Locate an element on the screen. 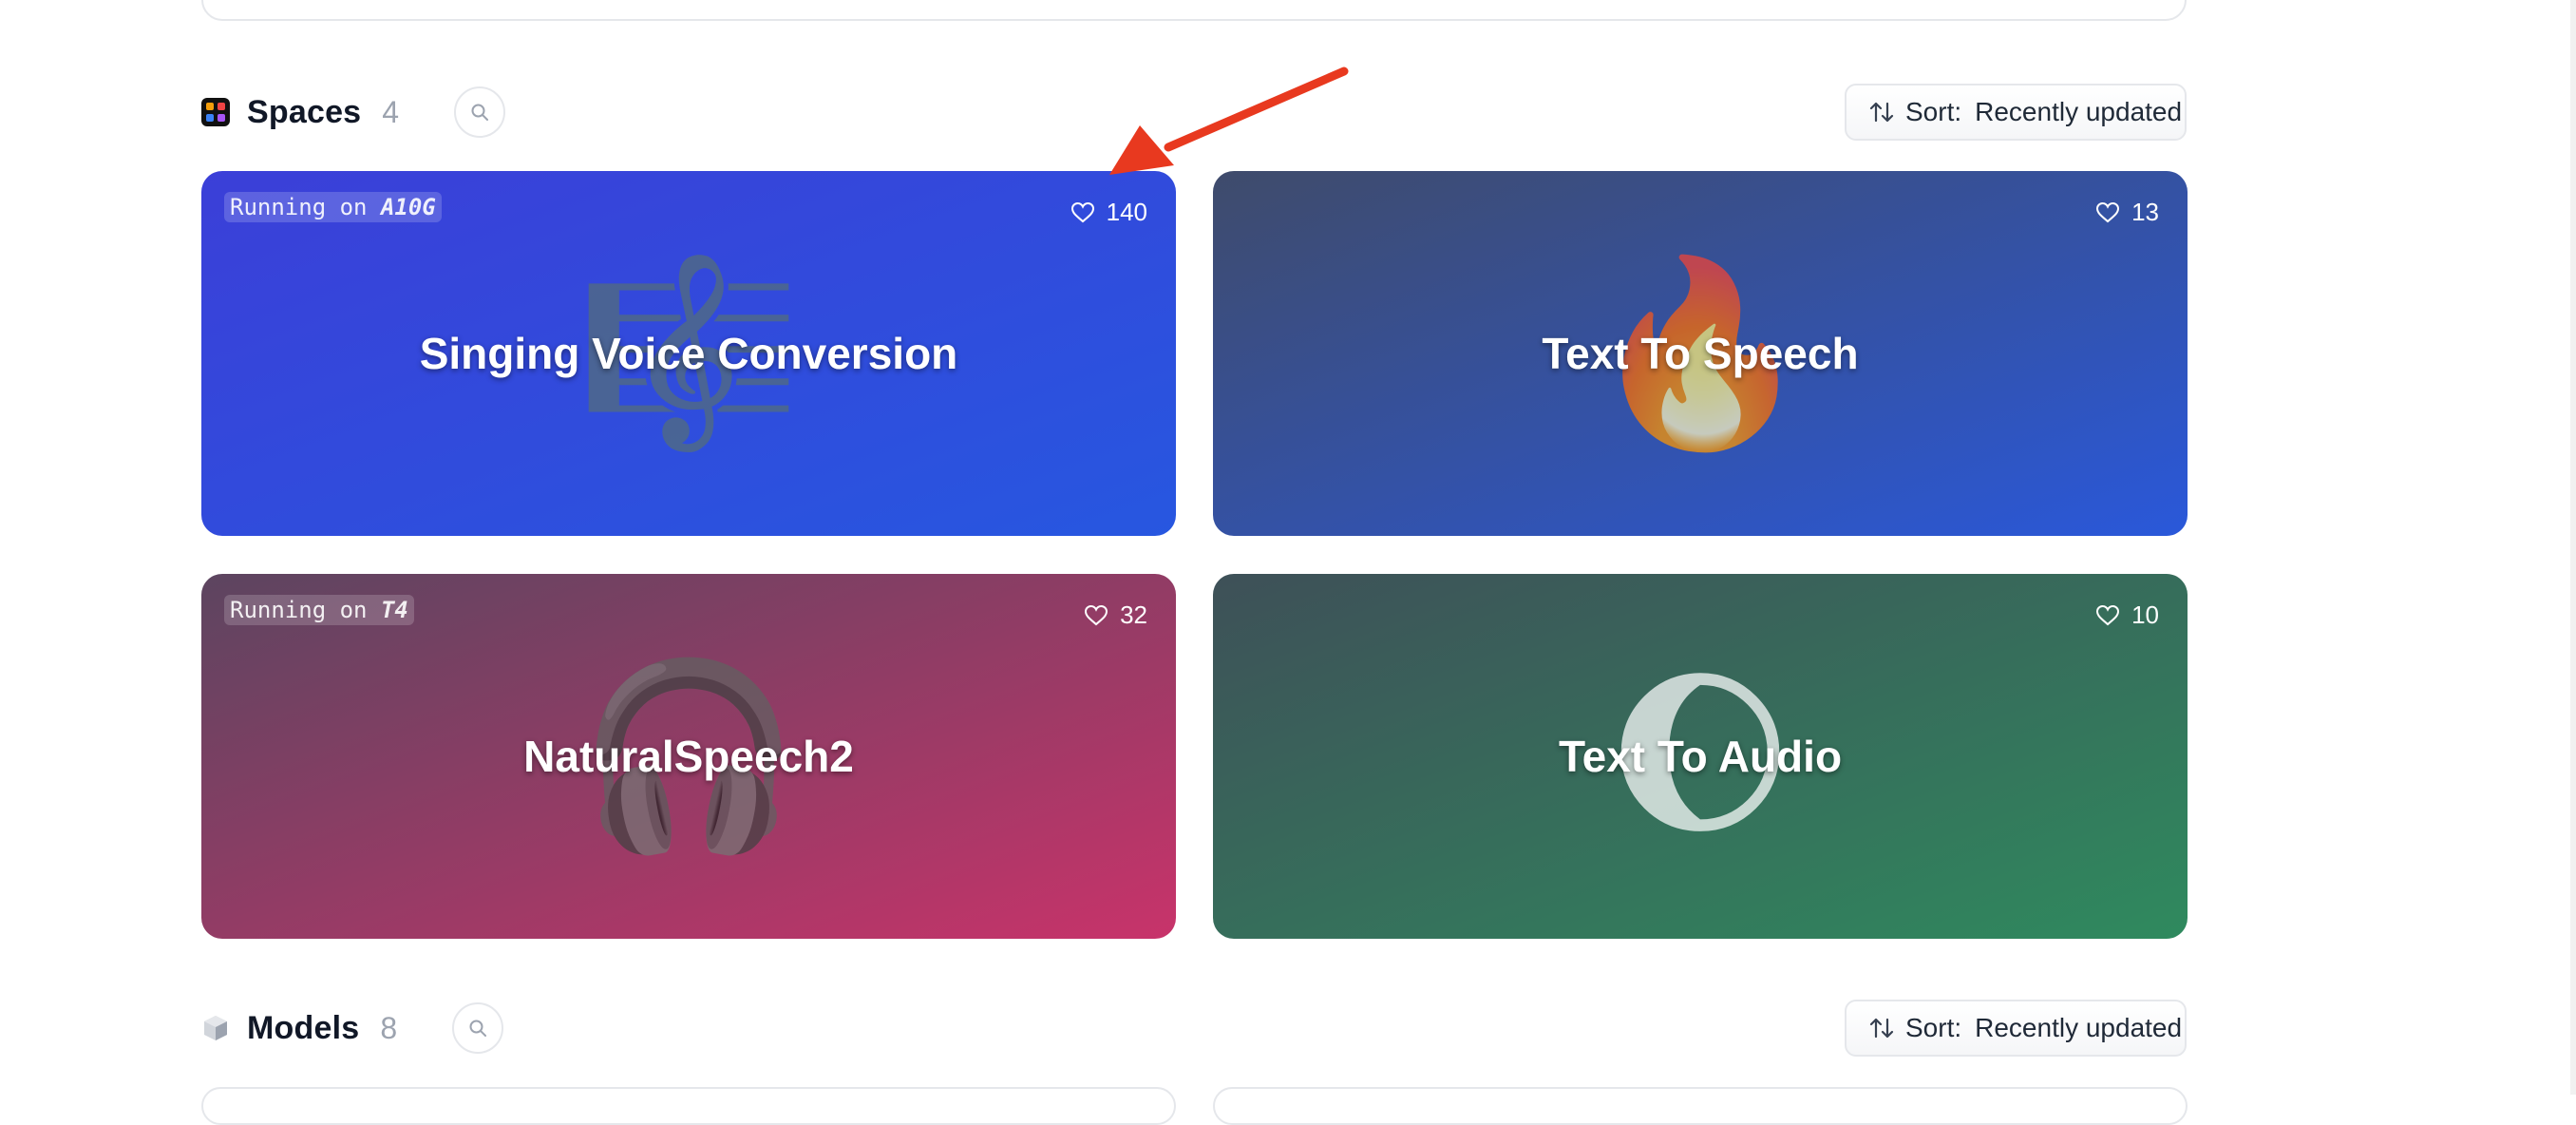 The width and height of the screenshot is (2576, 1125). running-on-badge: Running on T4 is located at coordinates (319, 610).